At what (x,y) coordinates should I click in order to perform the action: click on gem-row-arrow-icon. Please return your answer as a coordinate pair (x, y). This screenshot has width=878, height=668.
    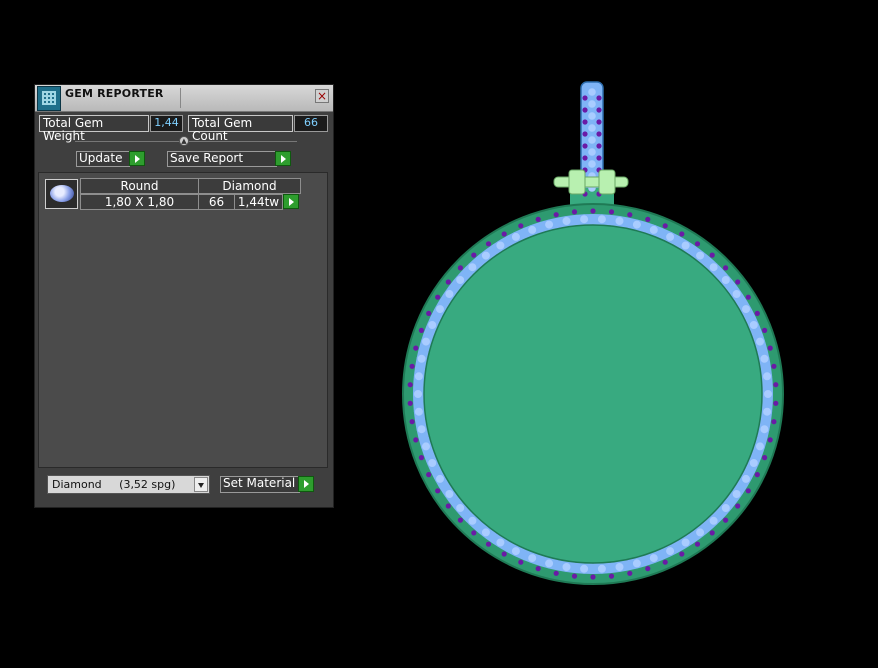
    Looking at the image, I should click on (291, 201).